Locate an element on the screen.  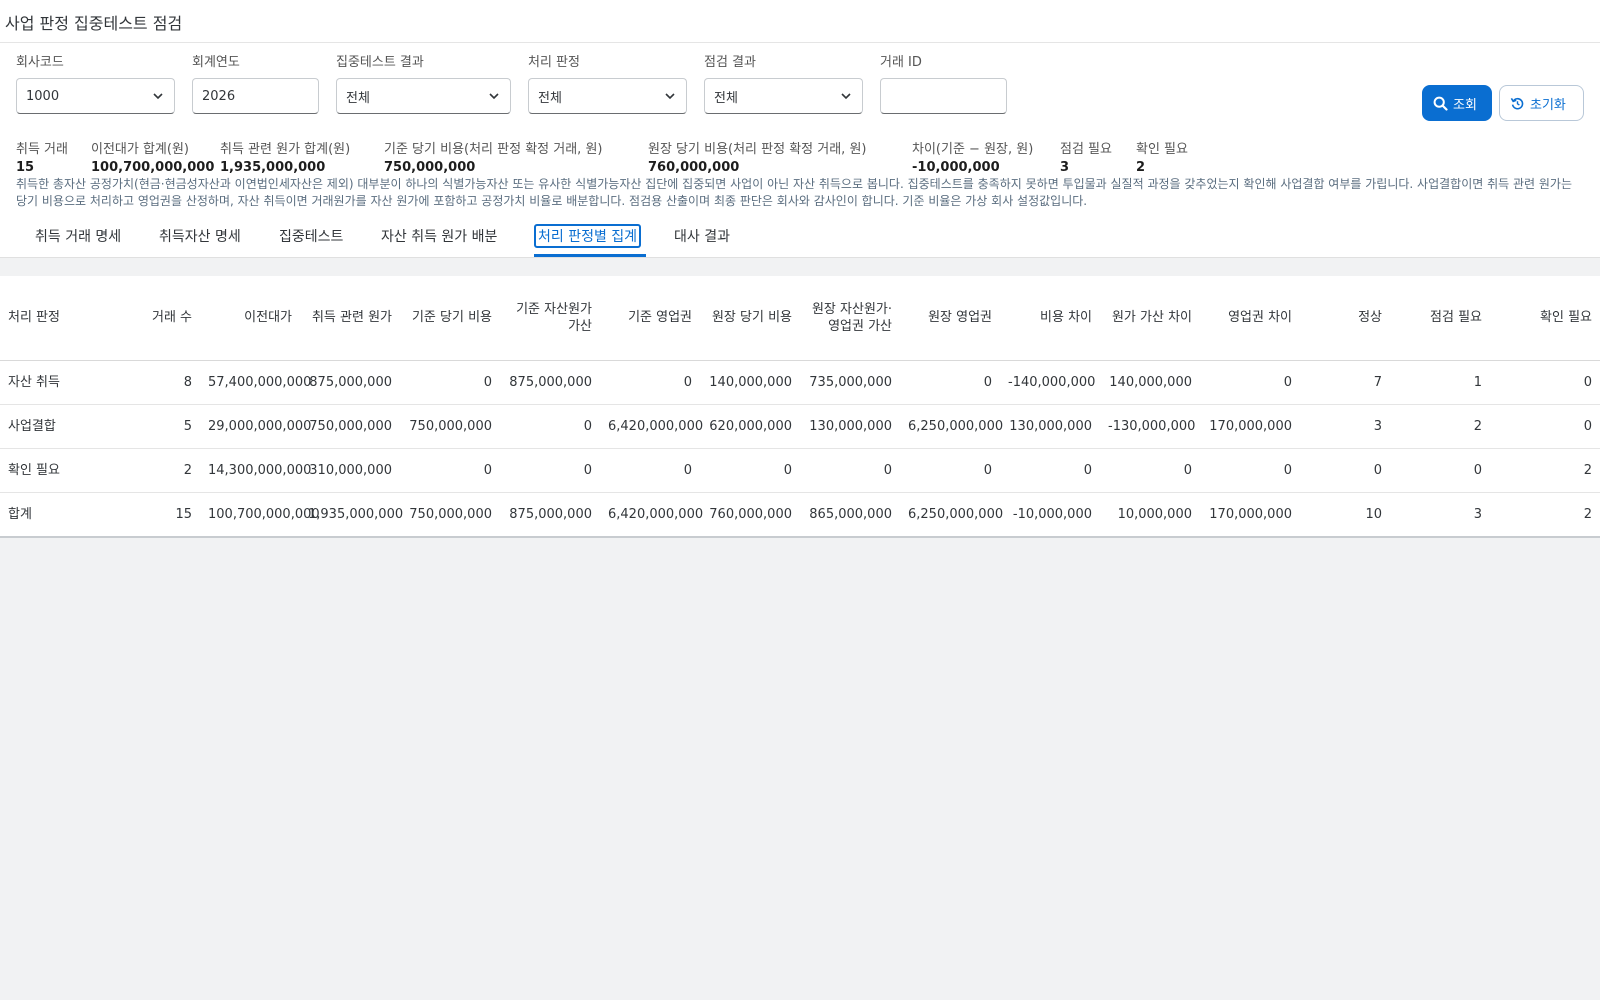
tab-cost-allocation: 자산 취득 원가 배분 is located at coordinates (439, 236).